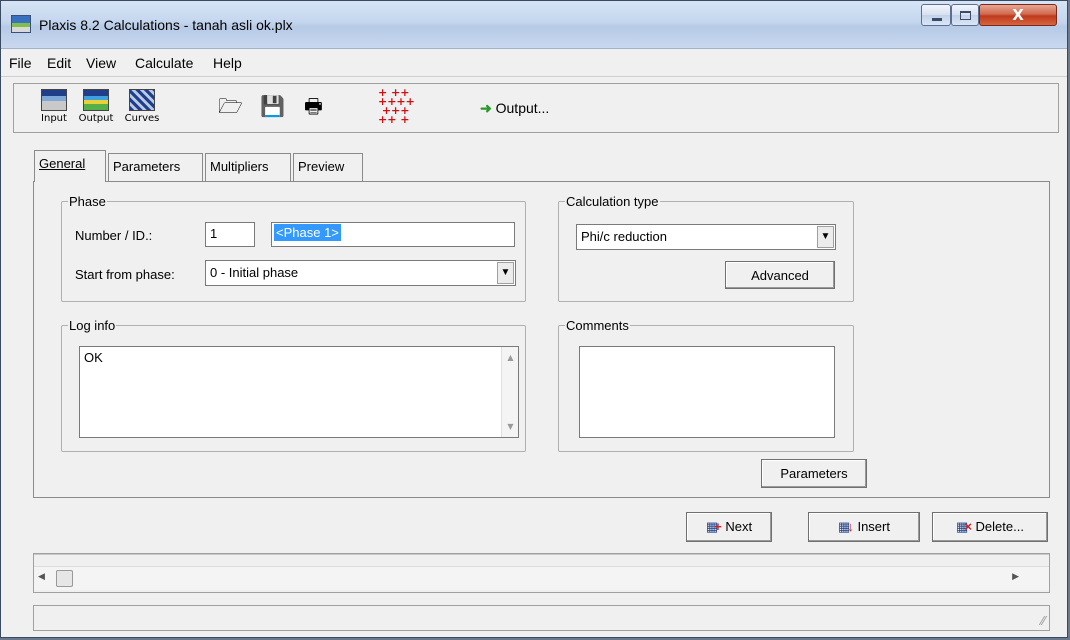  What do you see at coordinates (92, 325) in the screenshot?
I see `log-info-label: Log info` at bounding box center [92, 325].